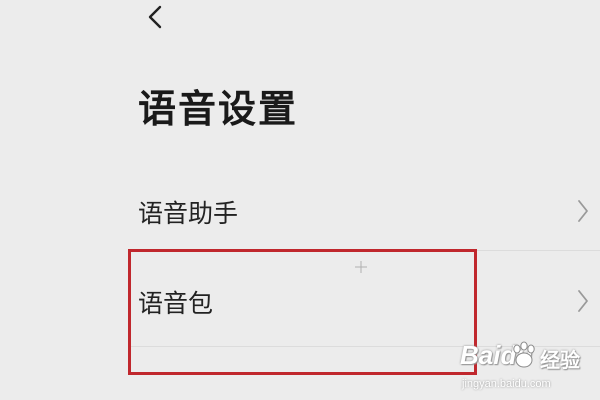 Image resolution: width=600 pixels, height=400 pixels. Describe the element at coordinates (506, 384) in the screenshot. I see `watermark-url: jingyan.baidu.com` at that location.